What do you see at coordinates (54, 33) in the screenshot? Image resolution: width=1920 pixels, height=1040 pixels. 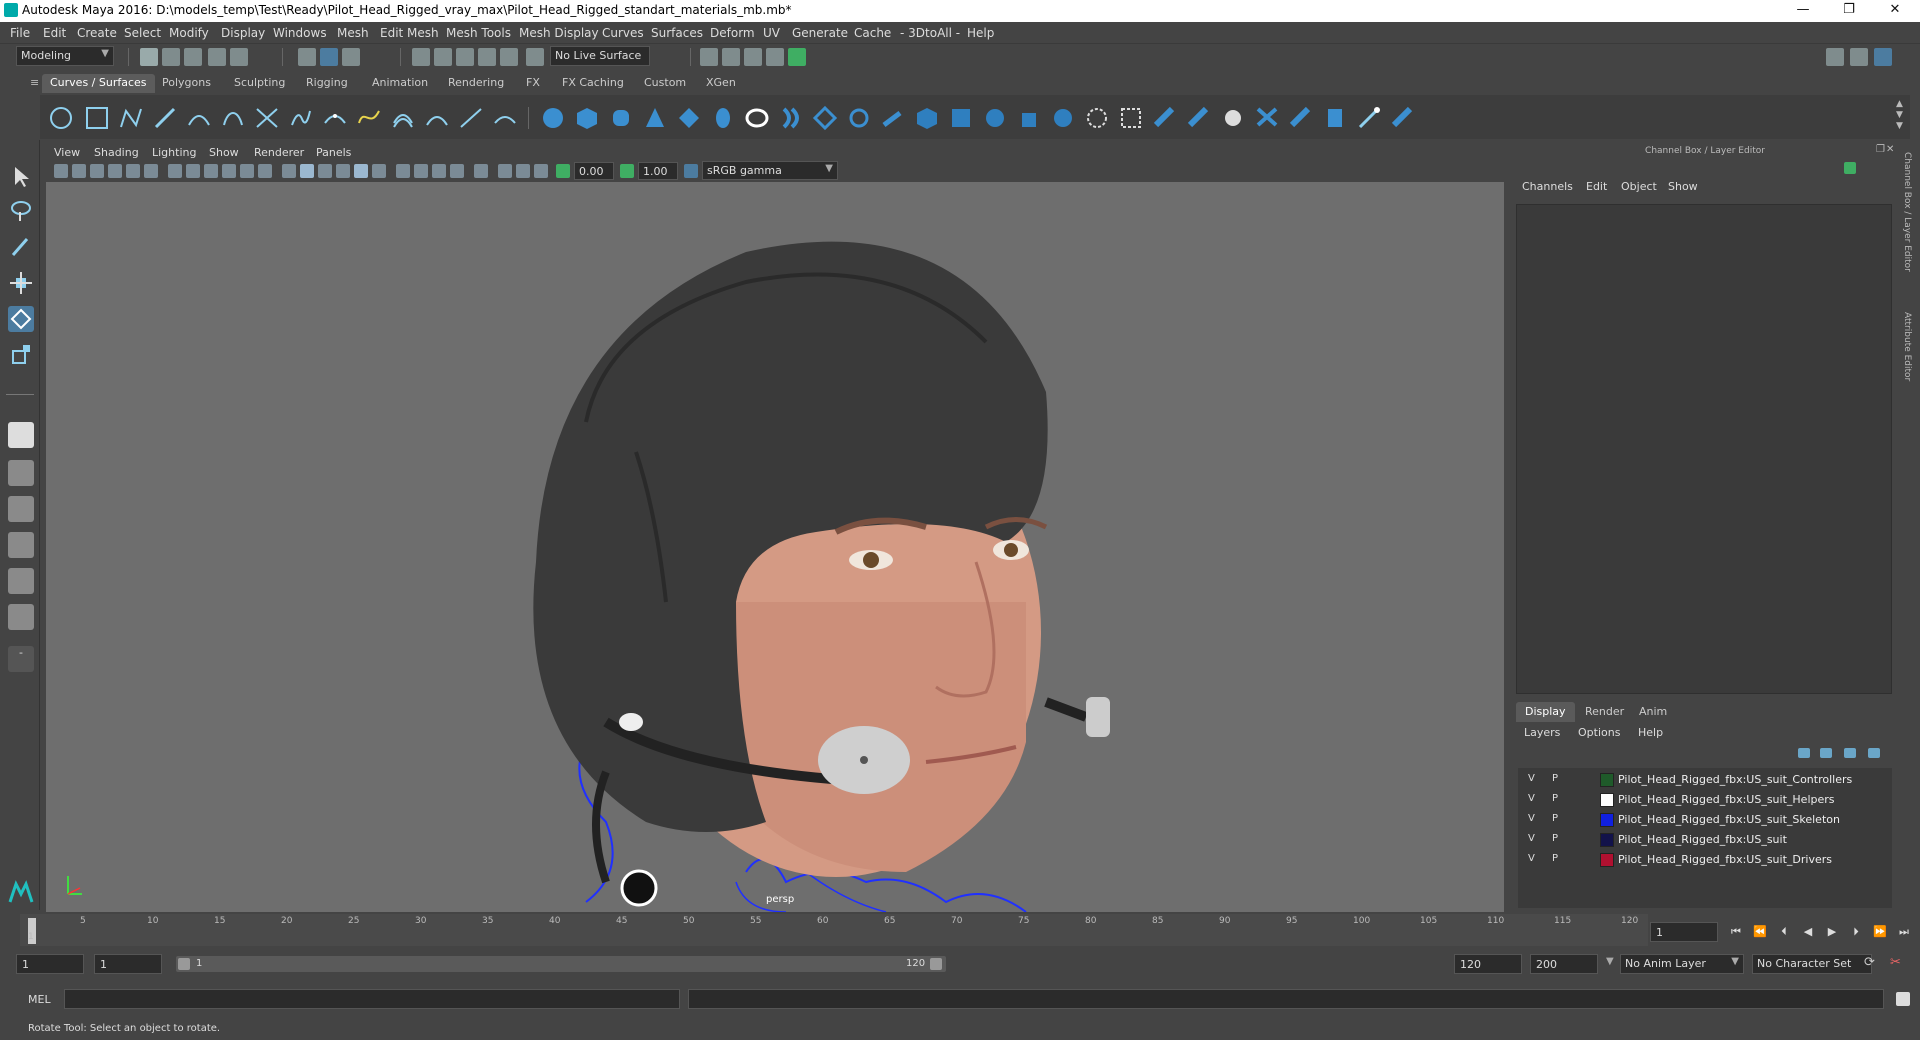 I see `menu-edit: Edit` at bounding box center [54, 33].